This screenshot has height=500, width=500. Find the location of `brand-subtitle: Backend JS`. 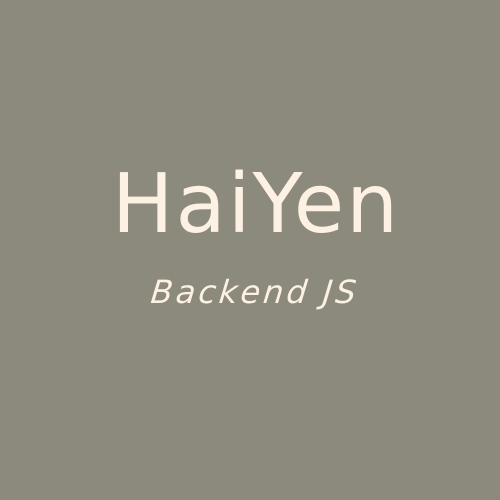

brand-subtitle: Backend JS is located at coordinates (255, 292).